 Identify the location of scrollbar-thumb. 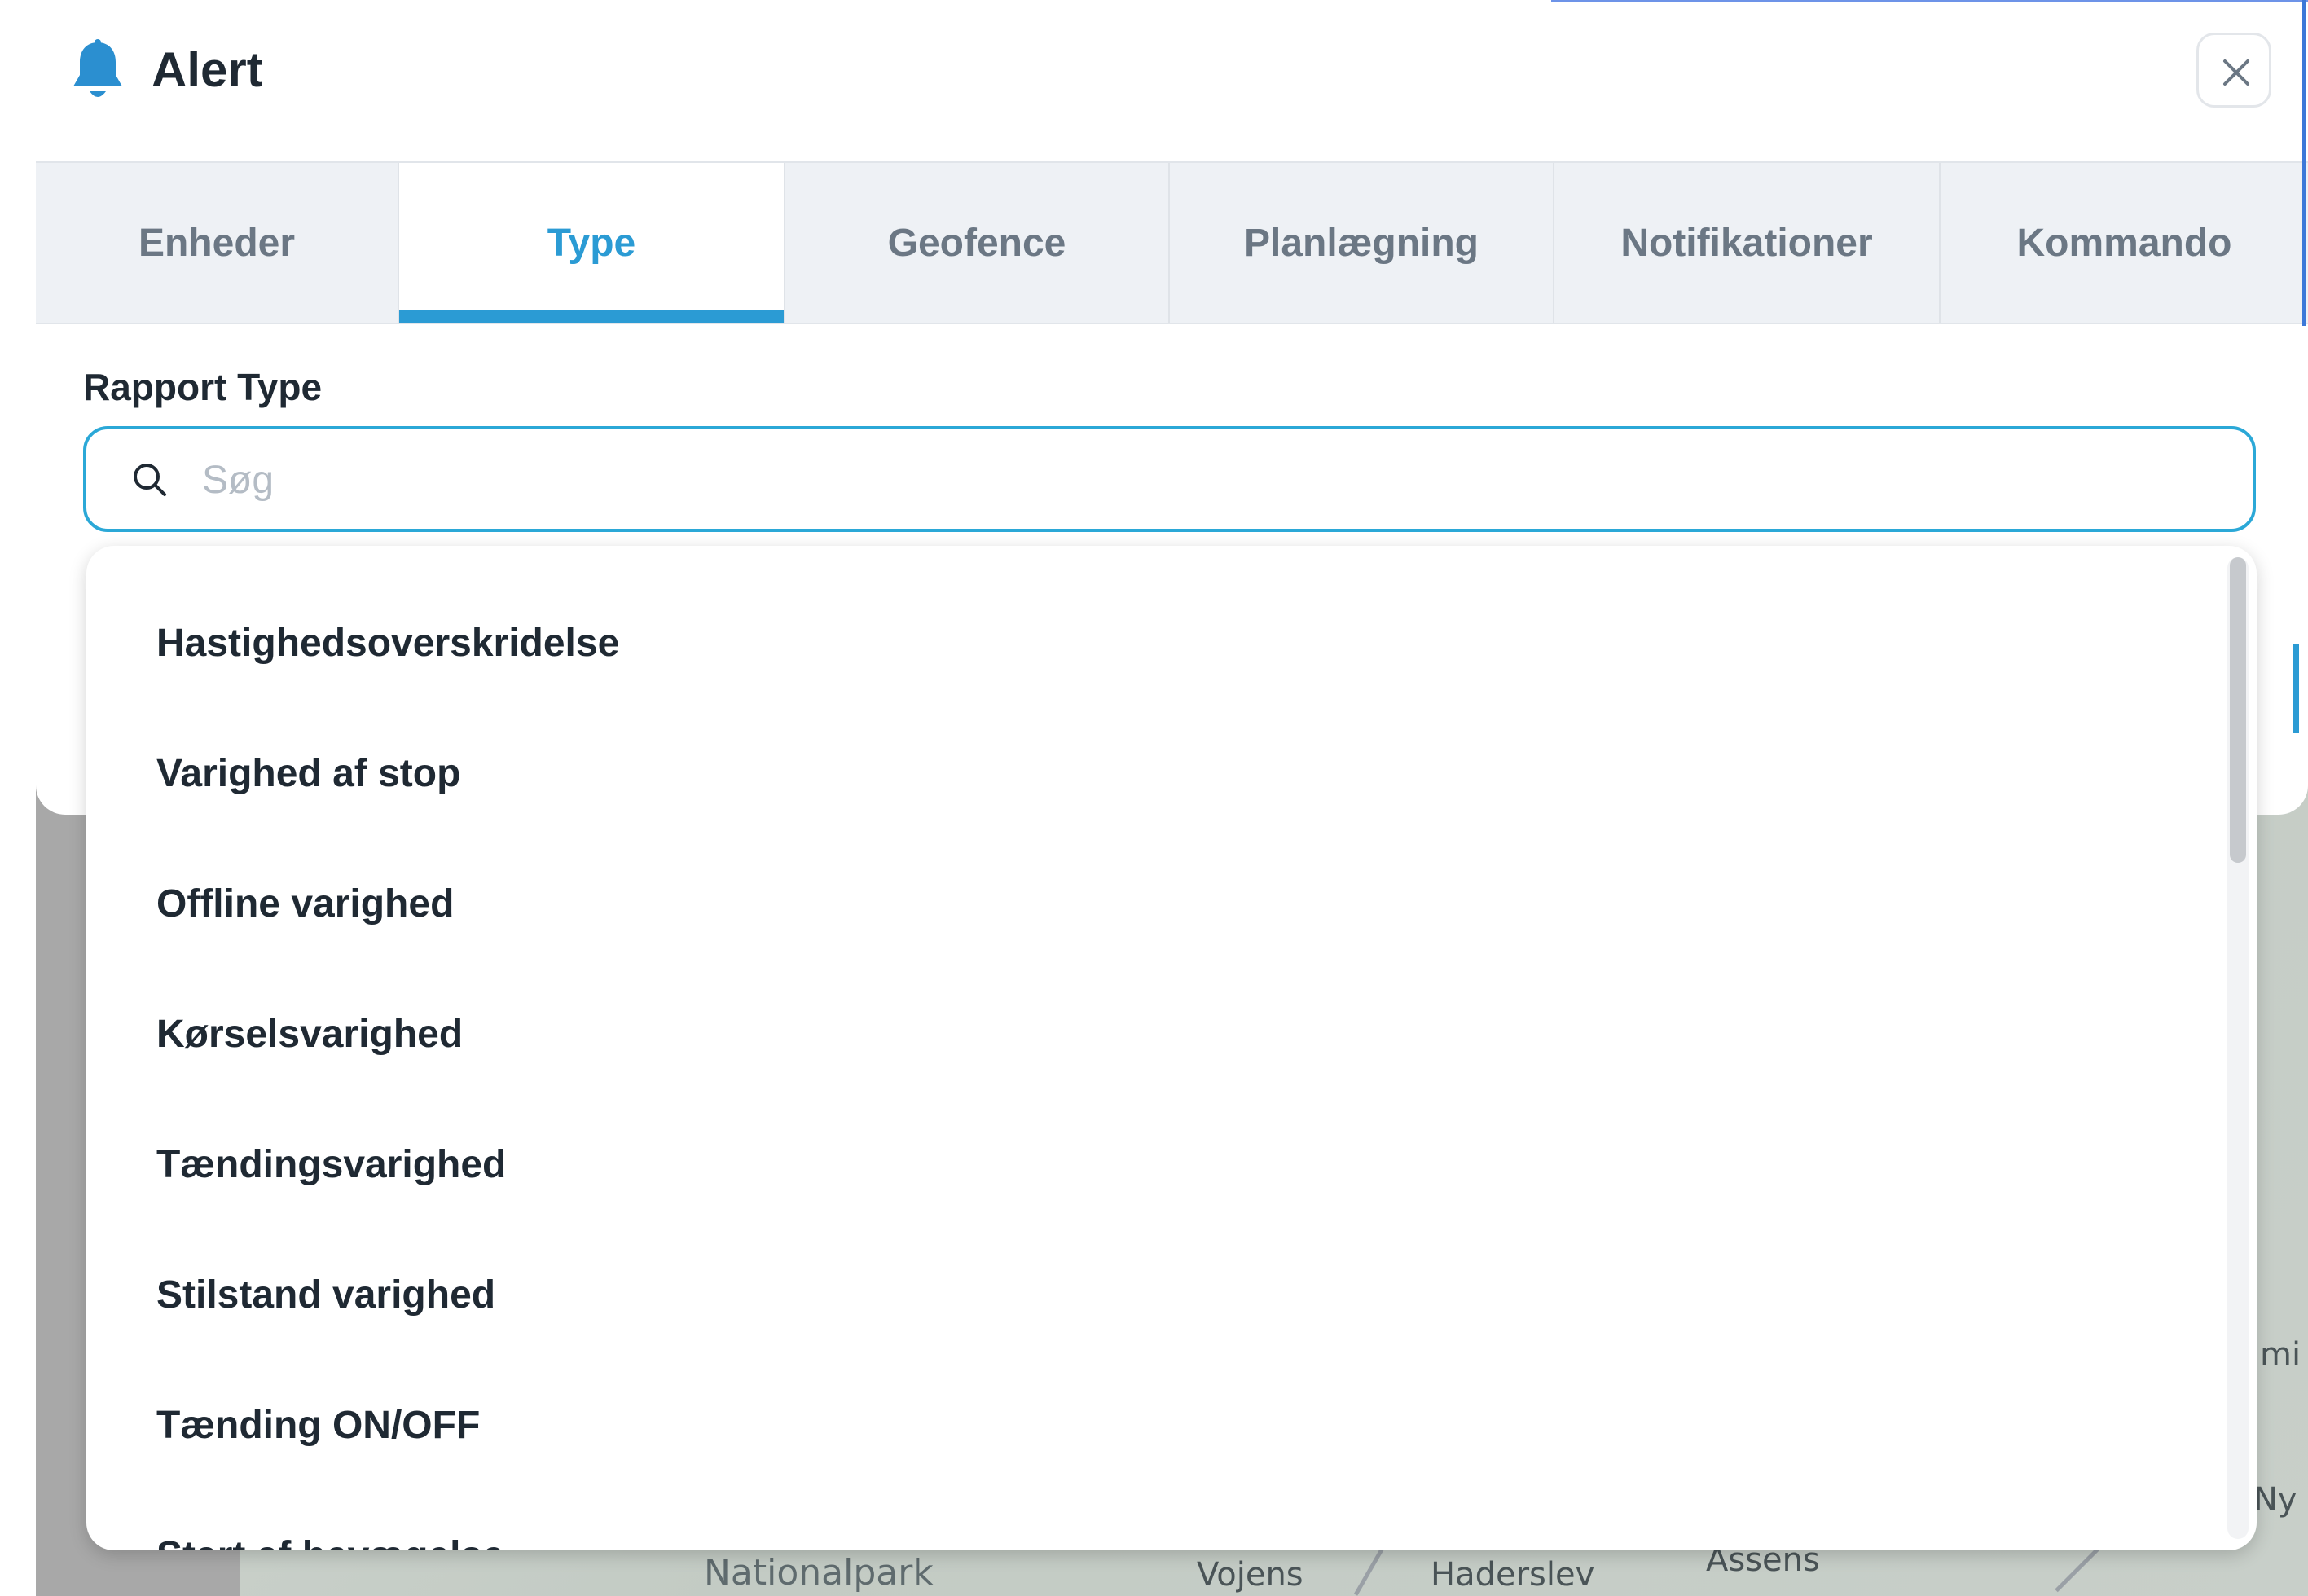
(2238, 710).